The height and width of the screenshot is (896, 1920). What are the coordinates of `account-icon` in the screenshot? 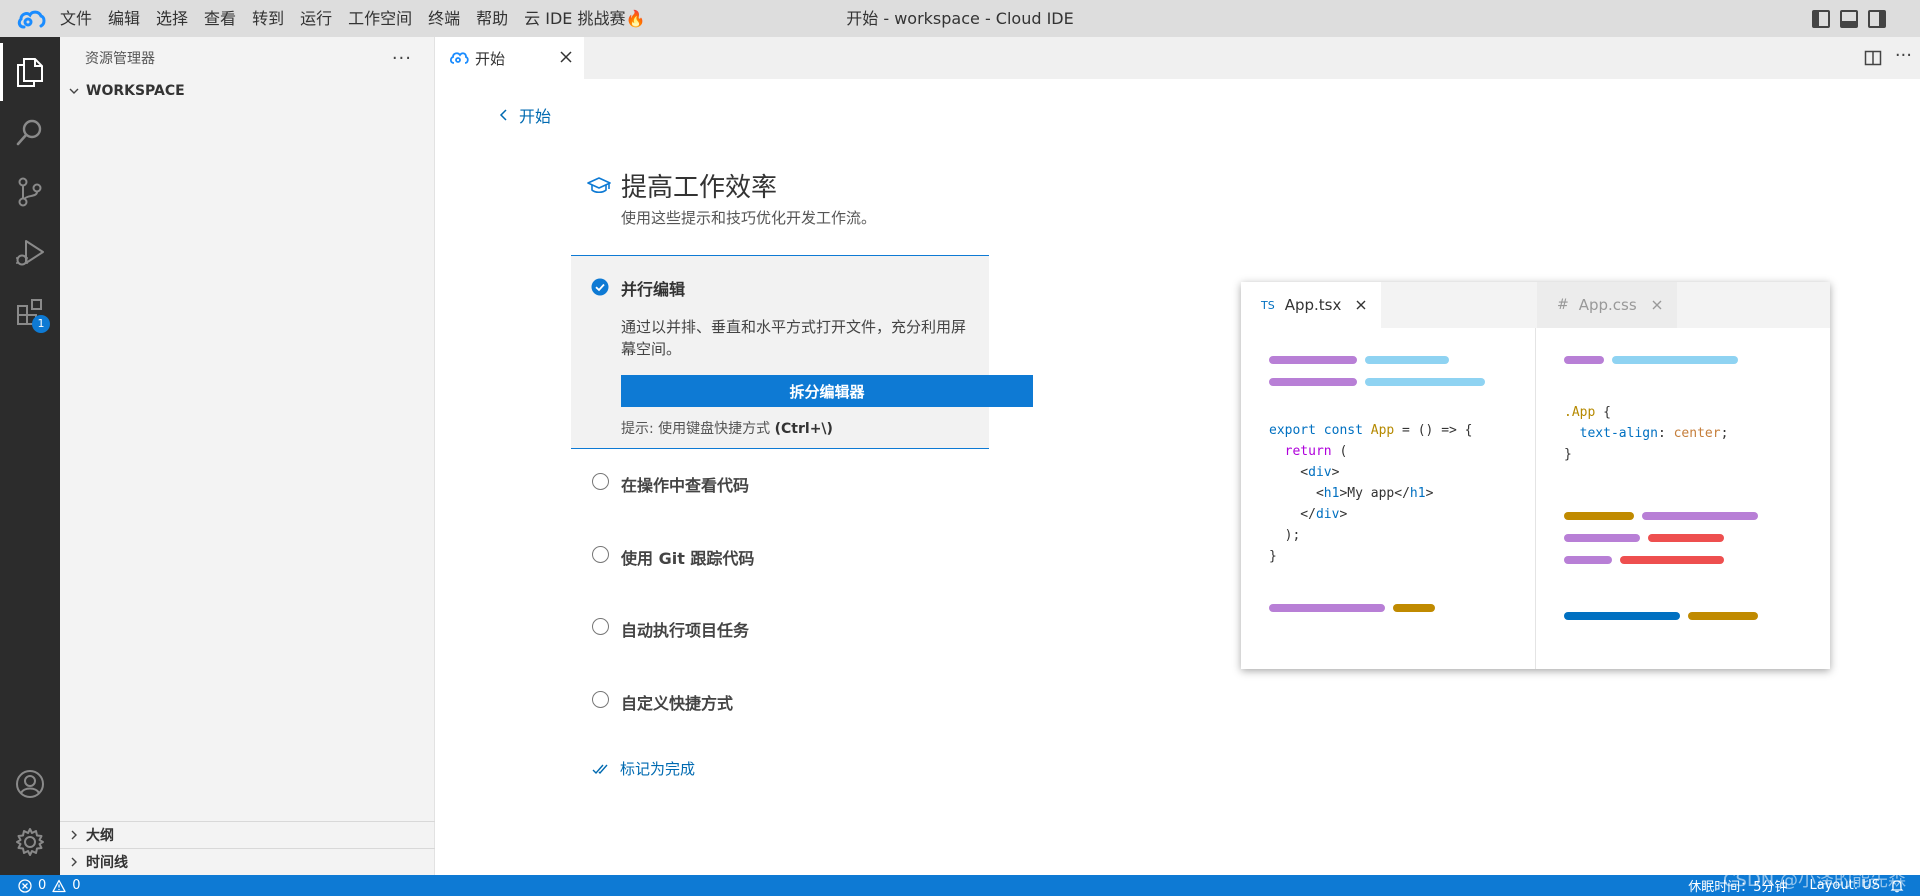 It's located at (30, 784).